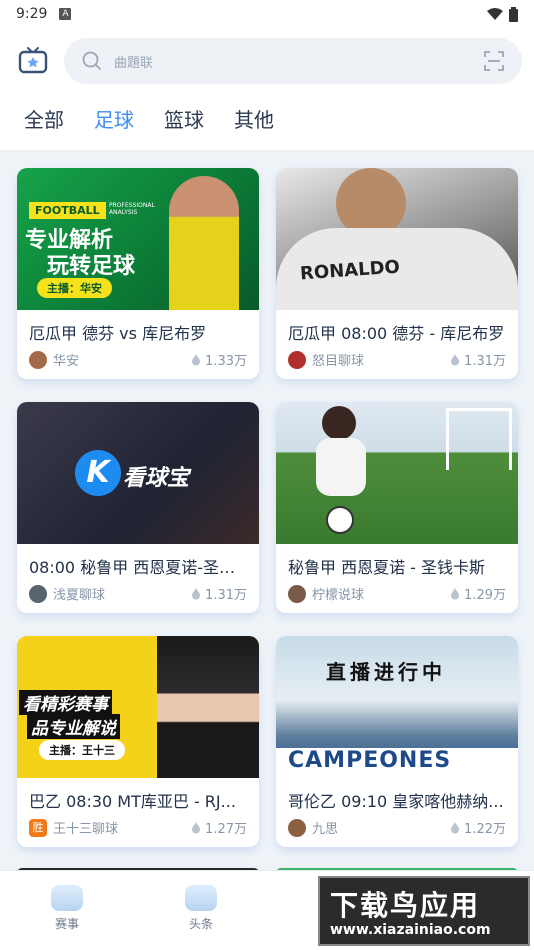  What do you see at coordinates (226, 829) in the screenshot?
I see `view-count: 1.27万` at bounding box center [226, 829].